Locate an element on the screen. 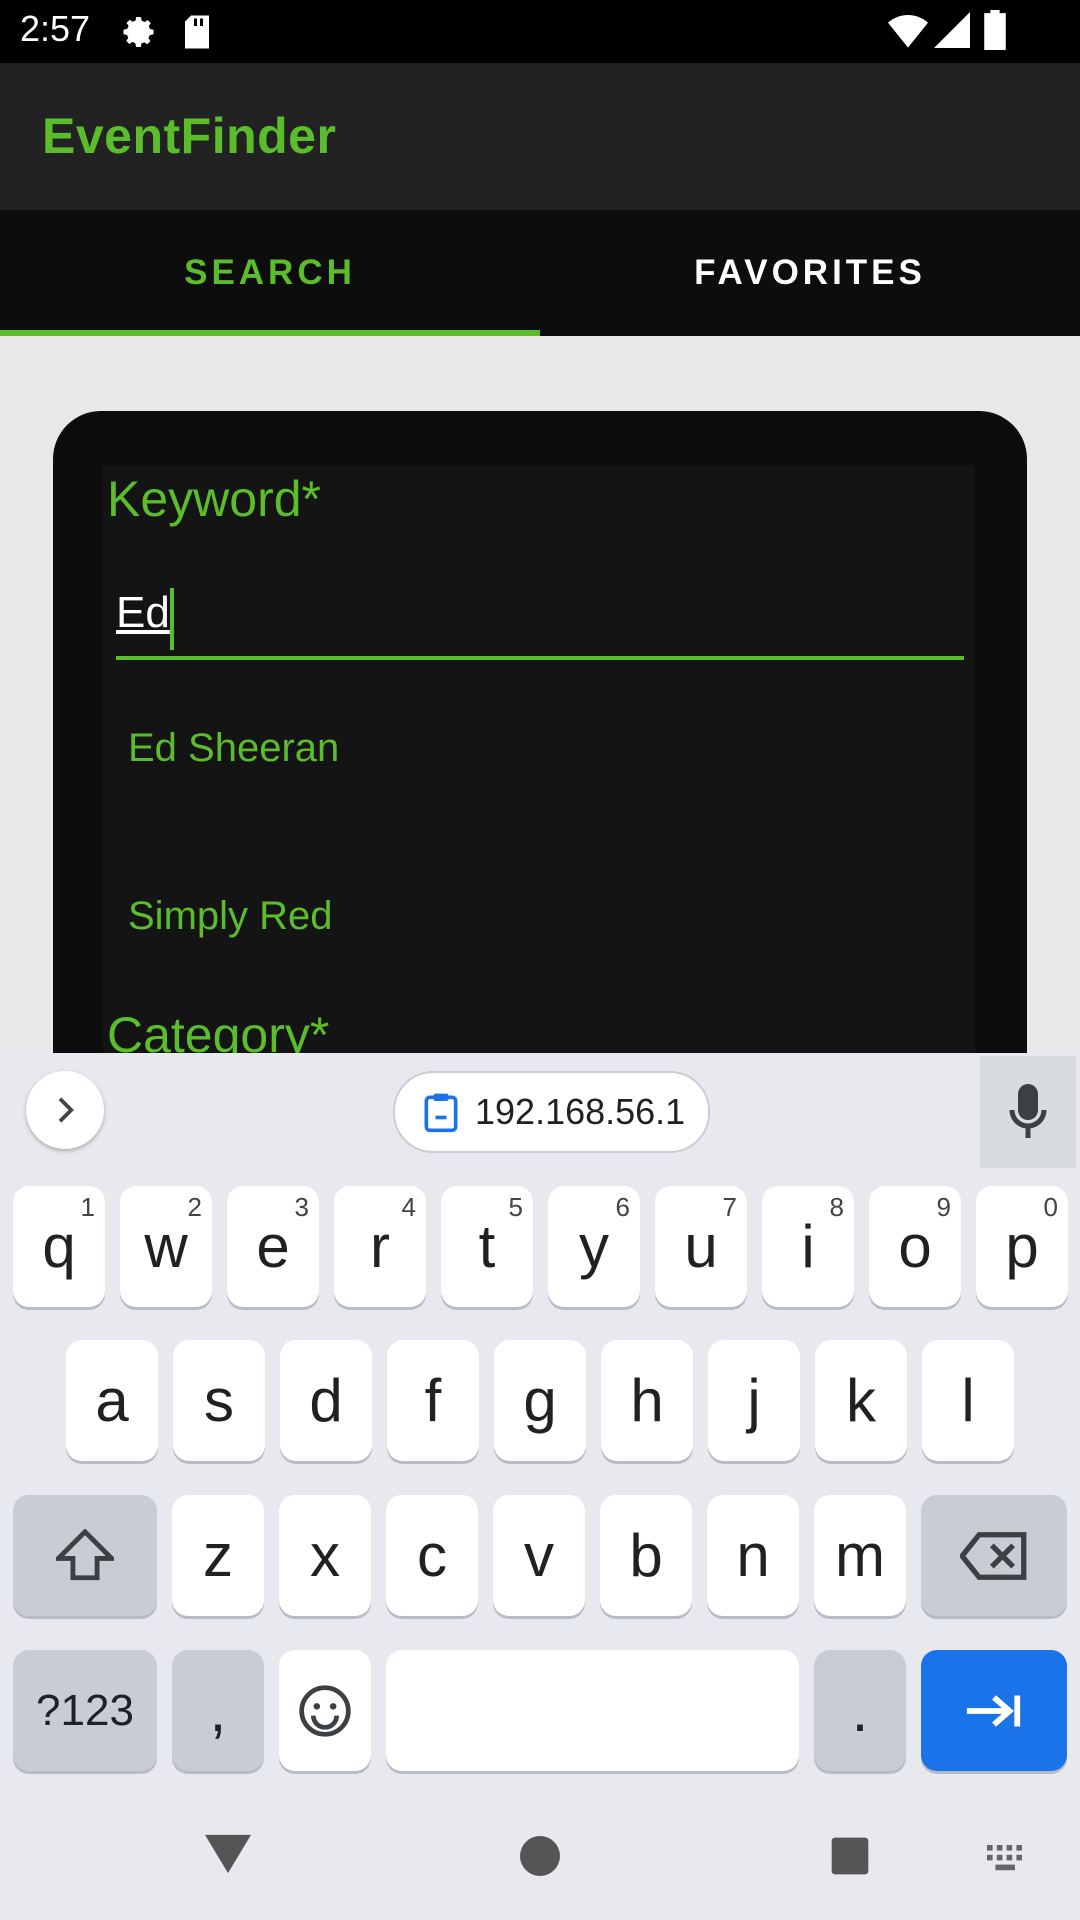  keyword-label: Keyword* is located at coordinates (214, 499).